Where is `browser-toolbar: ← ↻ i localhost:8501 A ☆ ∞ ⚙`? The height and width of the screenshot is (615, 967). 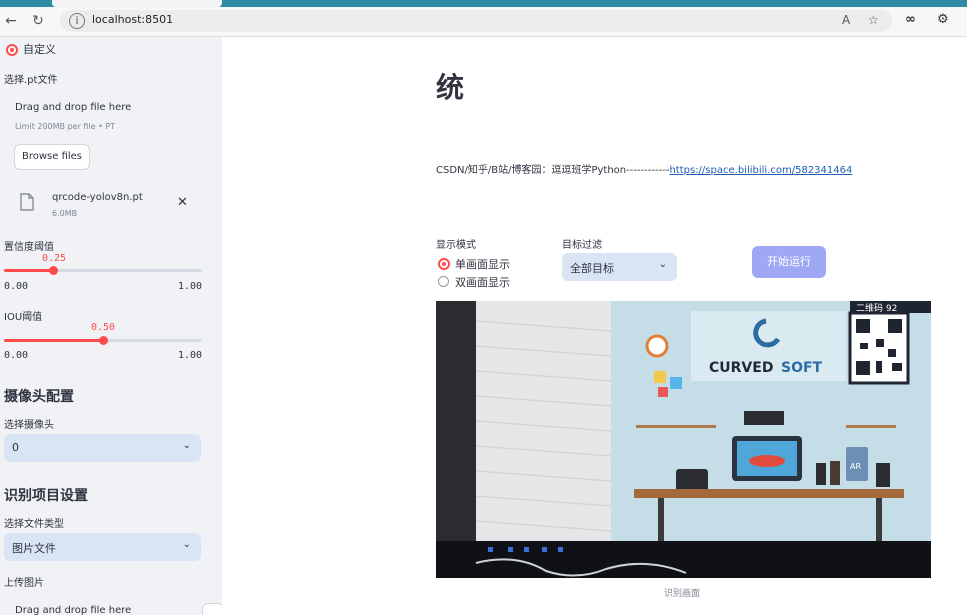 browser-toolbar: ← ↻ i localhost:8501 A ☆ ∞ ⚙ is located at coordinates (483, 22).